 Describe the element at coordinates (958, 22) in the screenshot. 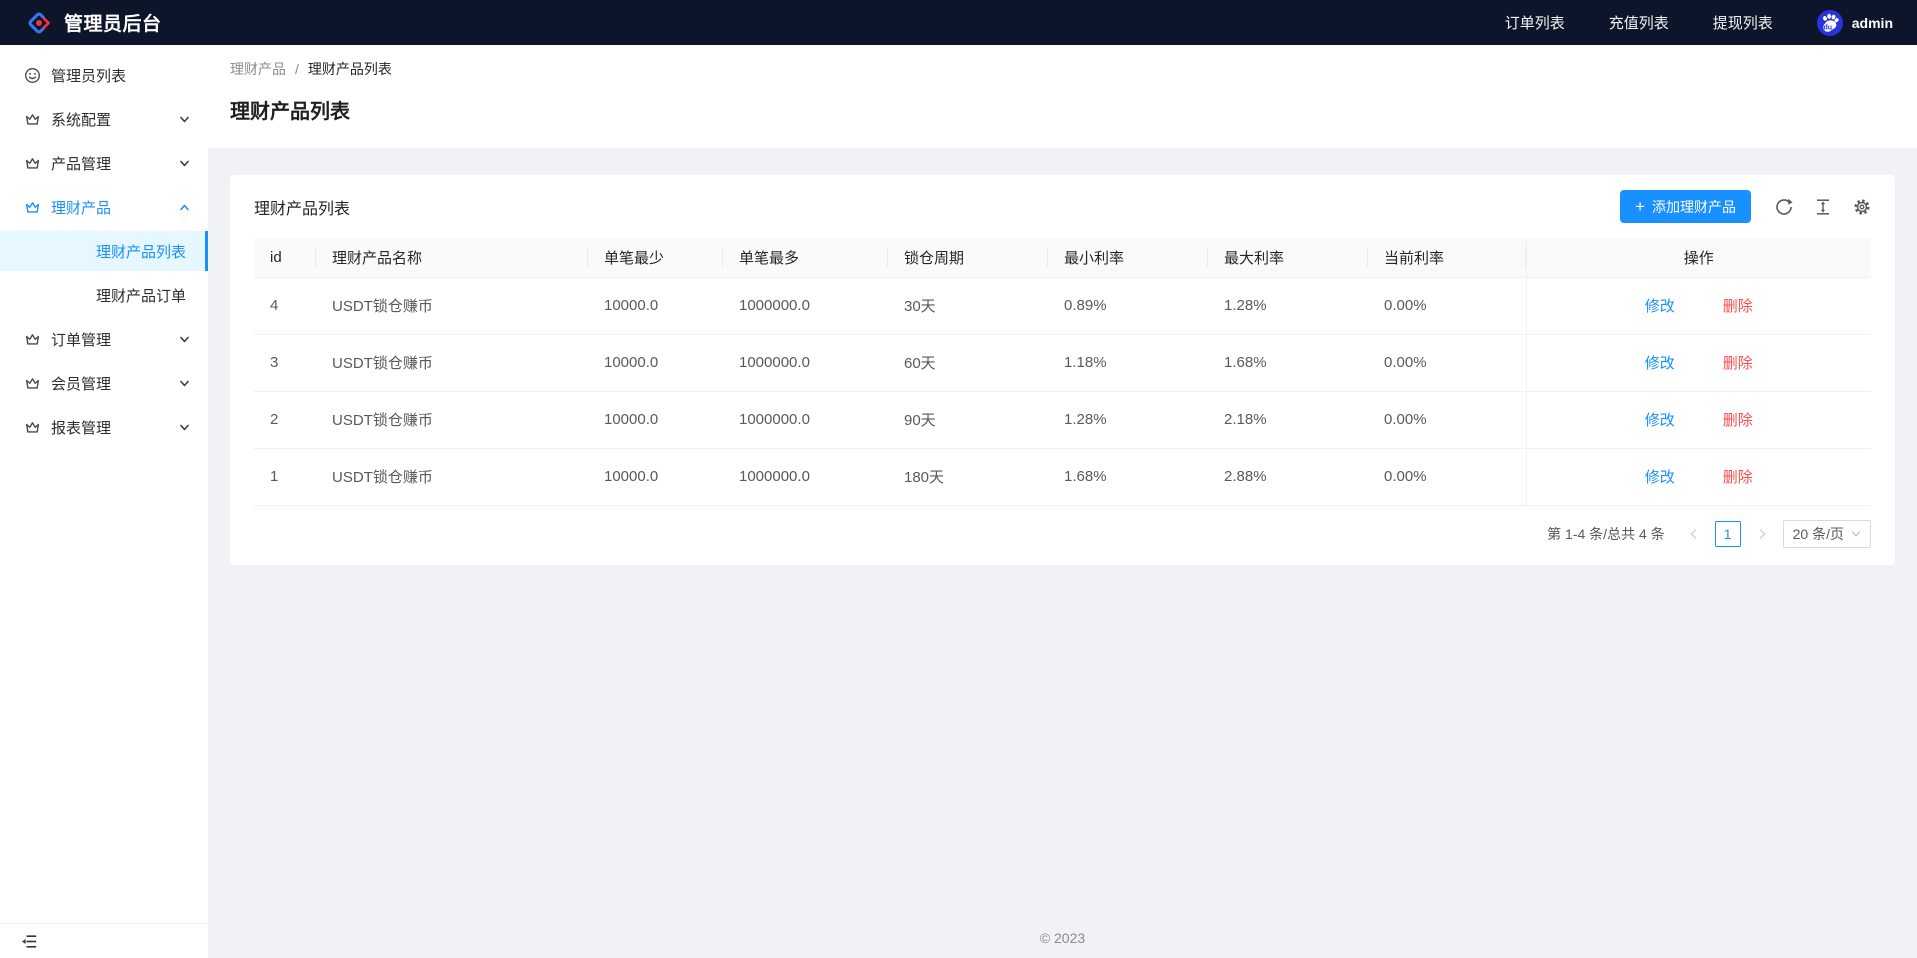

I see `topbar: 管理员后台 订单列表 充值列表 提现列表 du admin` at that location.